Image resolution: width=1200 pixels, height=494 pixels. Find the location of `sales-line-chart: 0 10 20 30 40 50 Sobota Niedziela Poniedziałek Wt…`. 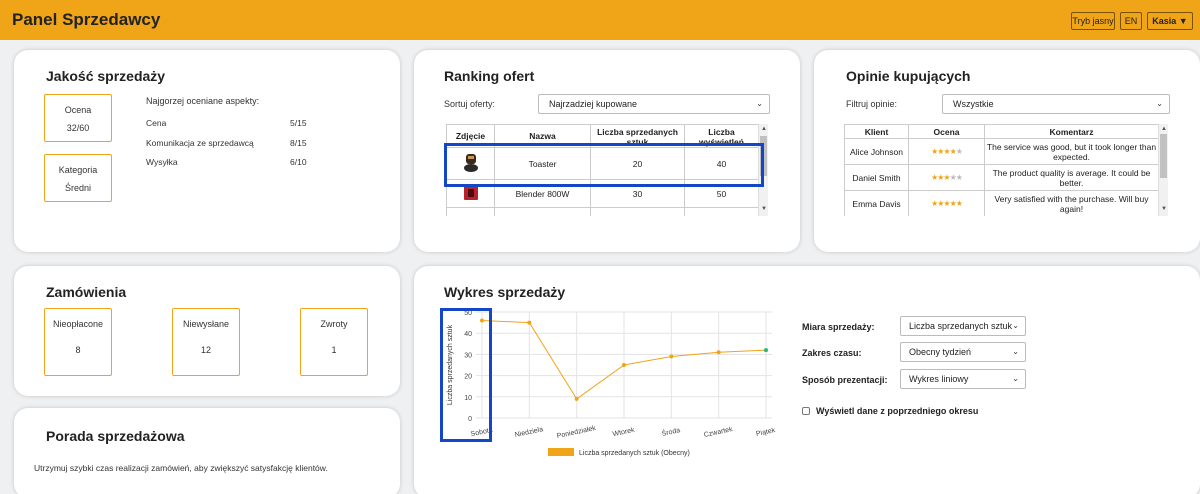

sales-line-chart: 0 10 20 30 40 50 Sobota Niedziela Poniedziałek Wt… is located at coordinates (611, 383).